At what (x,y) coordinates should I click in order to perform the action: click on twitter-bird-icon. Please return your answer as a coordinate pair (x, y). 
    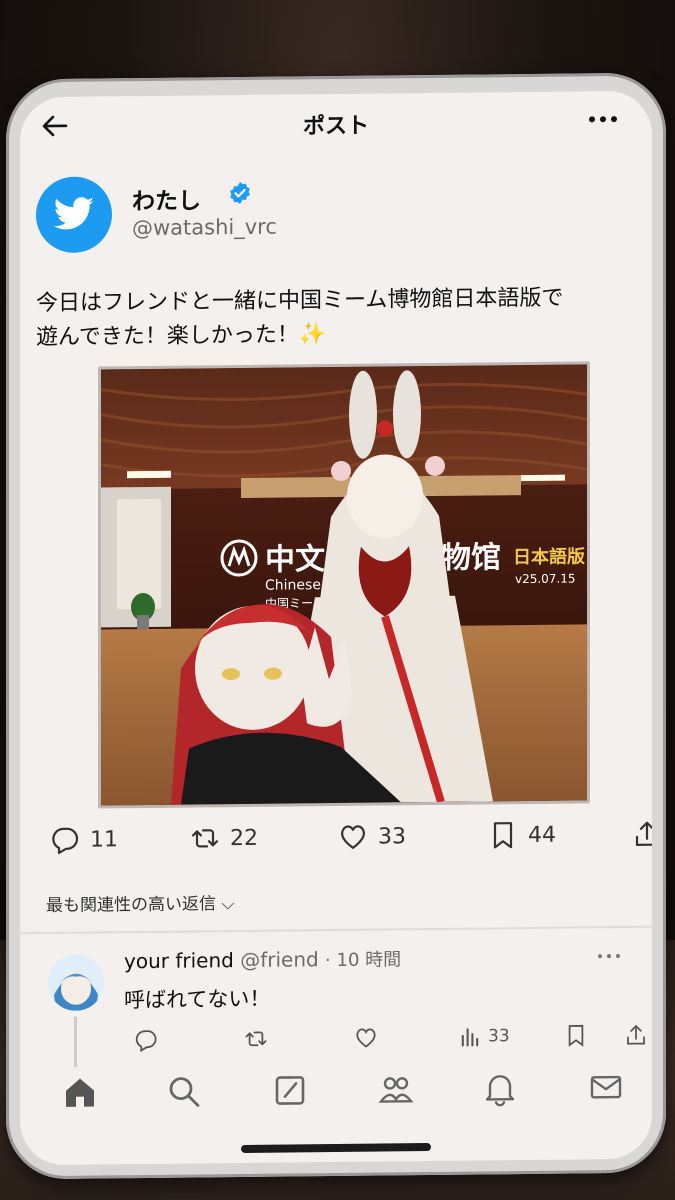
    Looking at the image, I should click on (73, 213).